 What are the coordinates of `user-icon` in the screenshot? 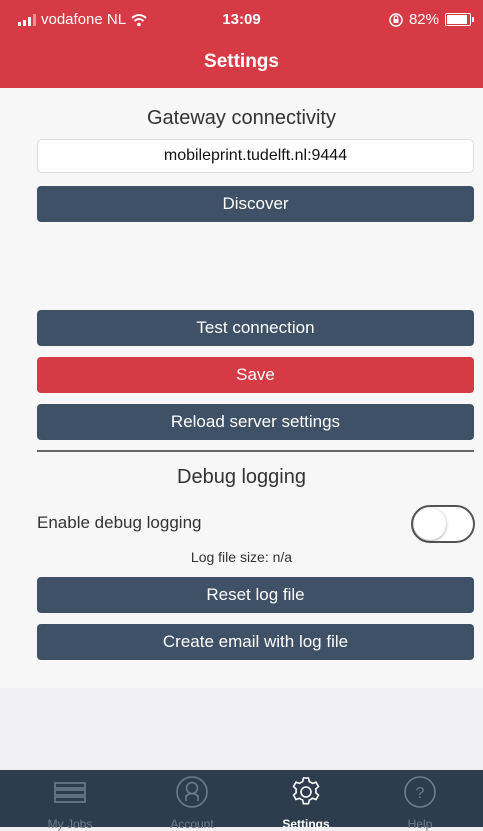 It's located at (192, 792).